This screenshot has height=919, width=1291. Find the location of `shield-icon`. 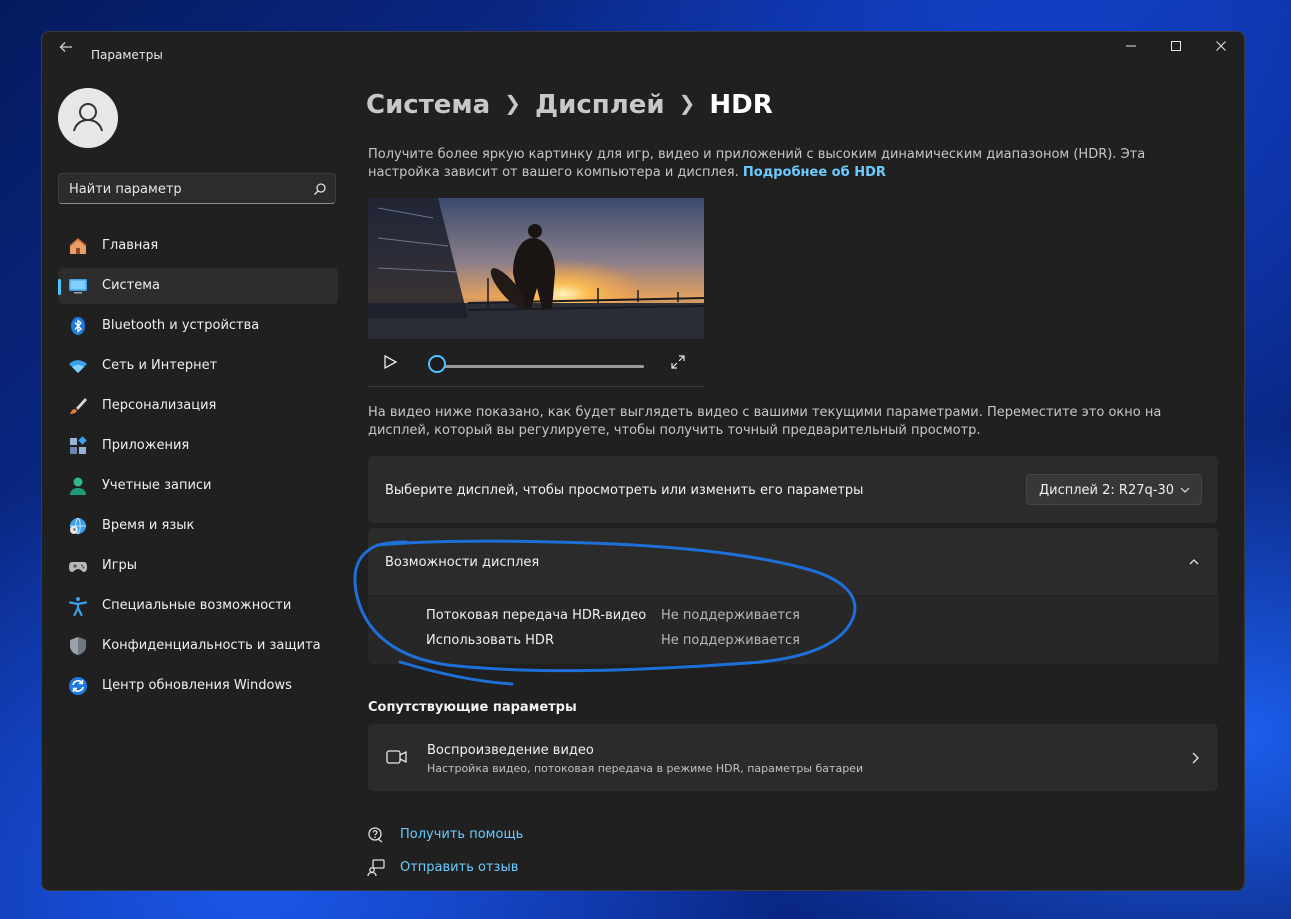

shield-icon is located at coordinates (78, 646).